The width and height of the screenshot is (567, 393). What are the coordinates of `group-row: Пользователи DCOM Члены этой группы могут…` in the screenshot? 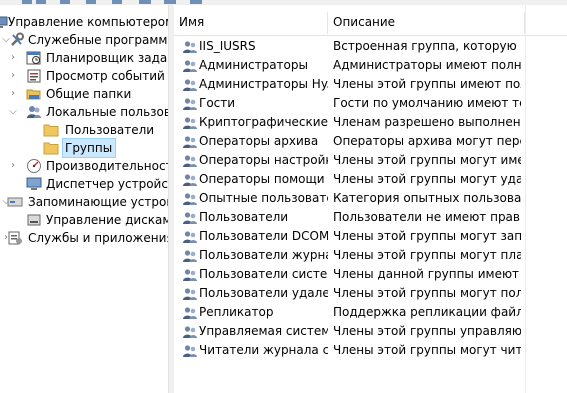 It's located at (370, 236).